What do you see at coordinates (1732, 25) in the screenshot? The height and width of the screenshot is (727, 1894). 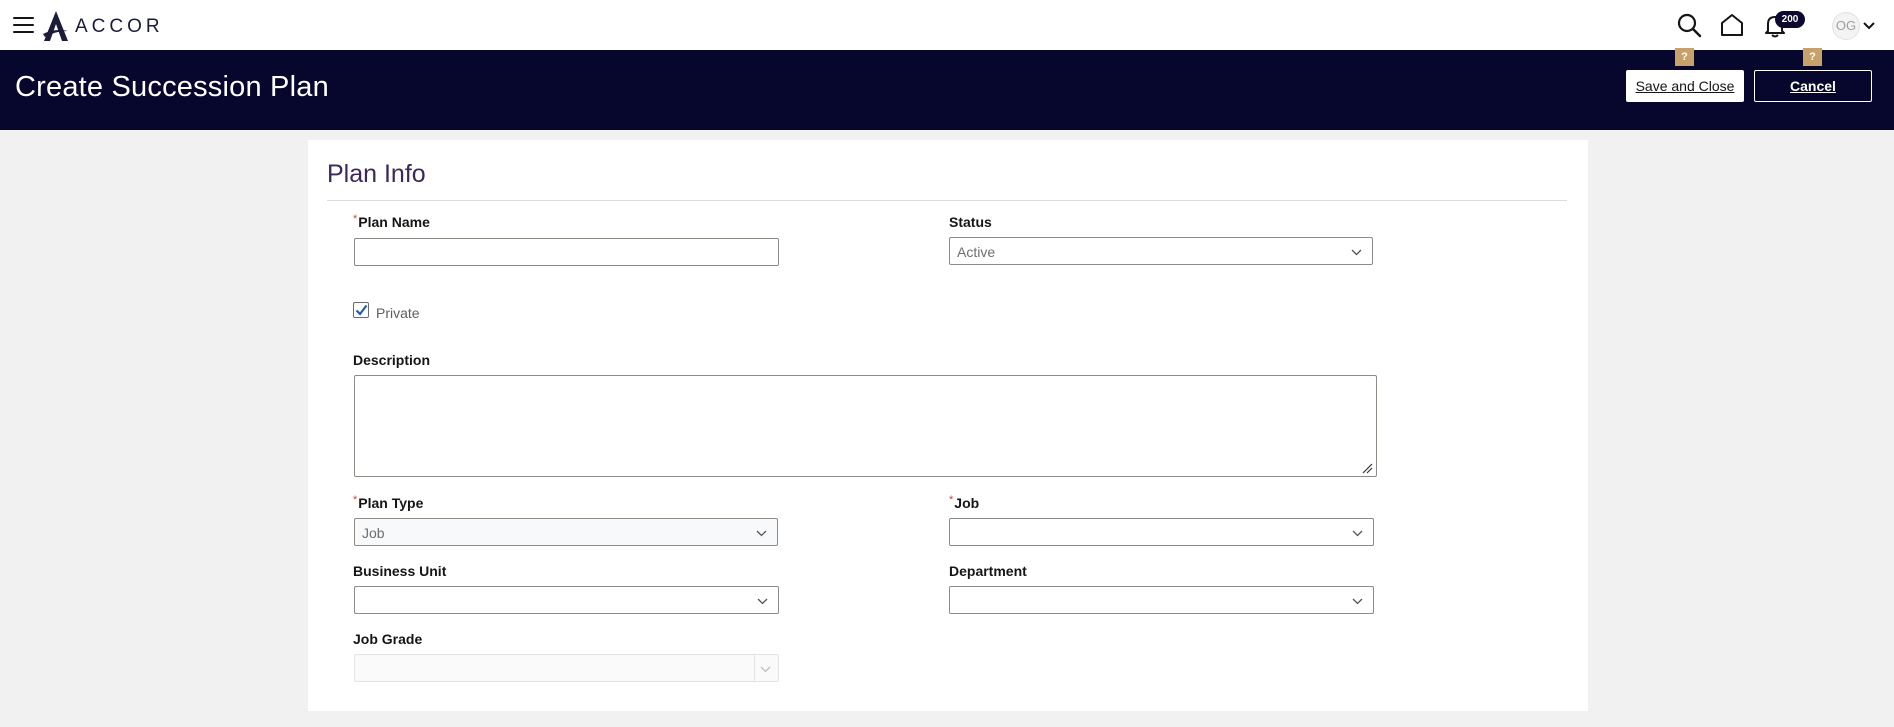 I see `home-icon` at bounding box center [1732, 25].